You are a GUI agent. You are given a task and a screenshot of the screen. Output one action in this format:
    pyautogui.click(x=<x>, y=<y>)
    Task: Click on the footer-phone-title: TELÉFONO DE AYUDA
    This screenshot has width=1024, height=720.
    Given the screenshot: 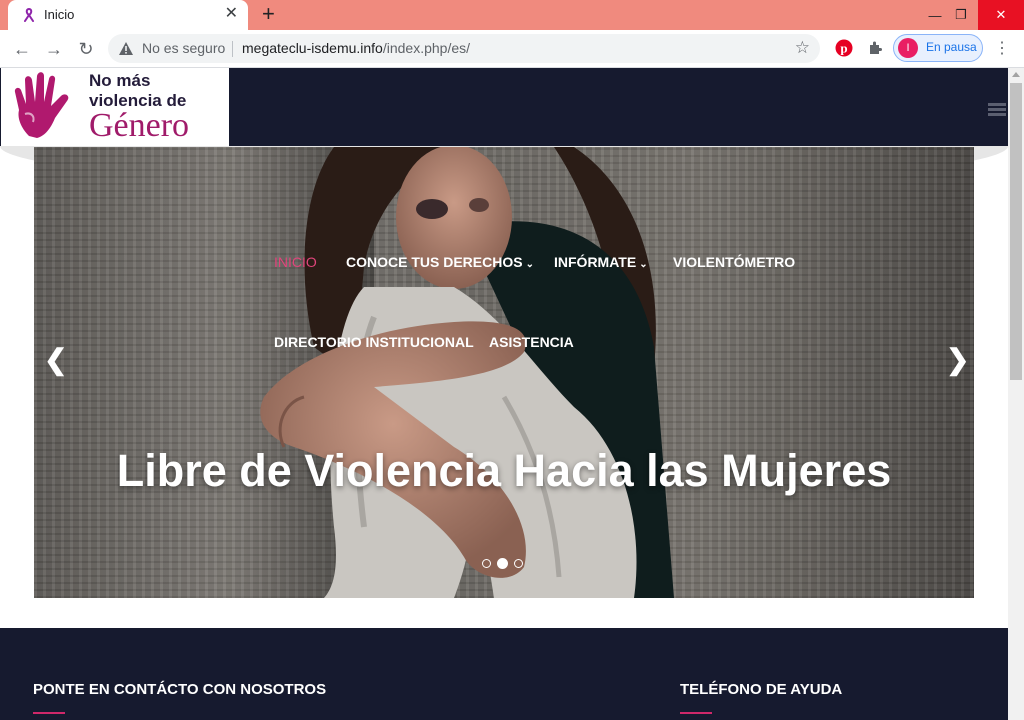 What is the action you would take?
    pyautogui.click(x=761, y=689)
    